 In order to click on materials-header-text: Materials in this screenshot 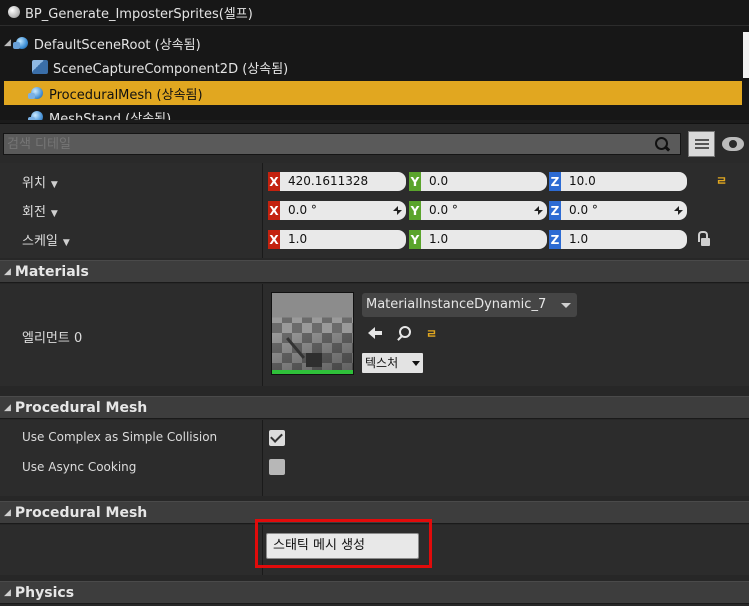, I will do `click(51, 271)`.